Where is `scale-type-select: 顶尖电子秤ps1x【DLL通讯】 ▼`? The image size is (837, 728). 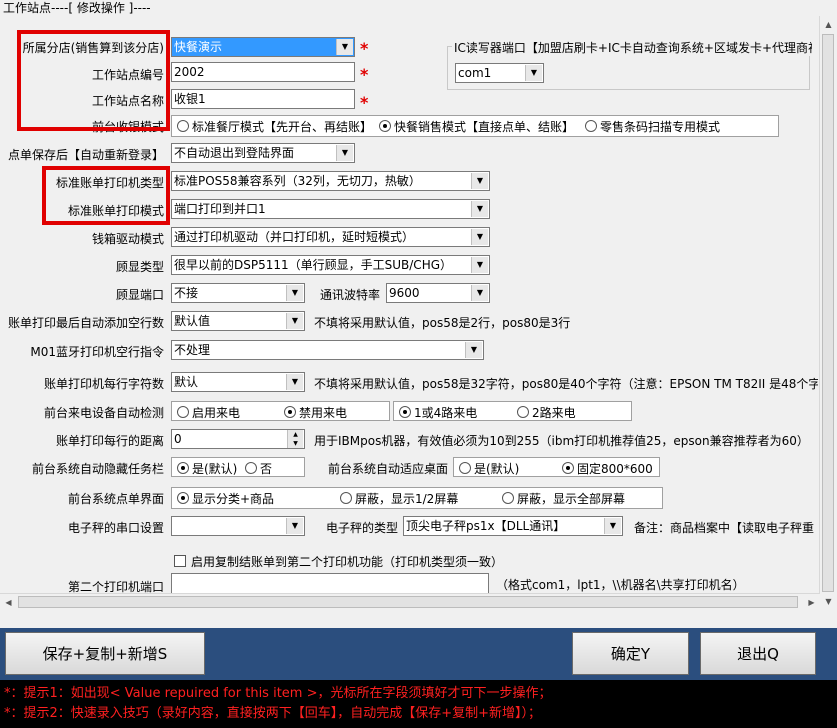
scale-type-select: 顶尖电子秤ps1x【DLL通讯】 ▼ is located at coordinates (513, 526).